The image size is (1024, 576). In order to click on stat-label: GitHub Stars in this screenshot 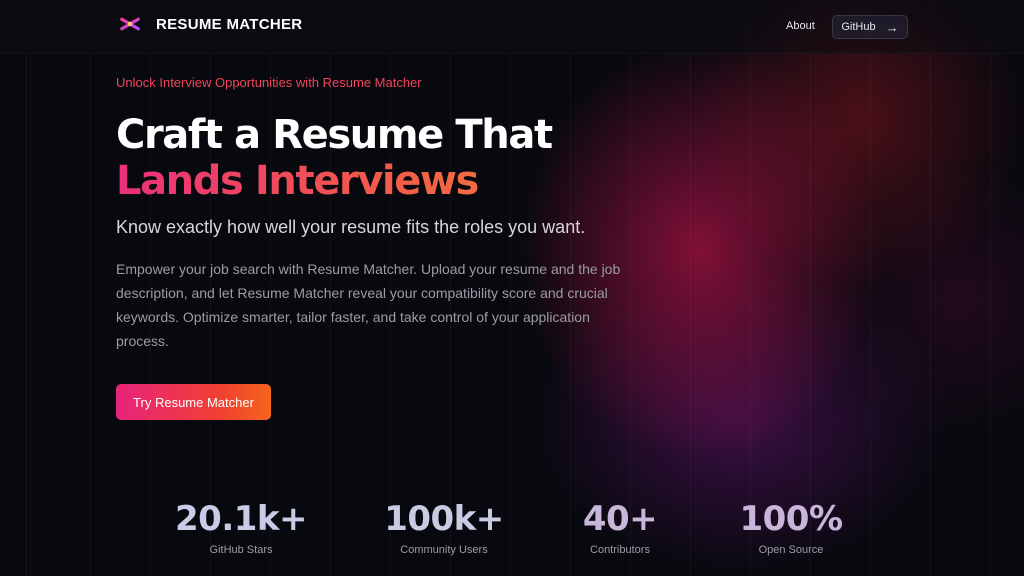, I will do `click(241, 550)`.